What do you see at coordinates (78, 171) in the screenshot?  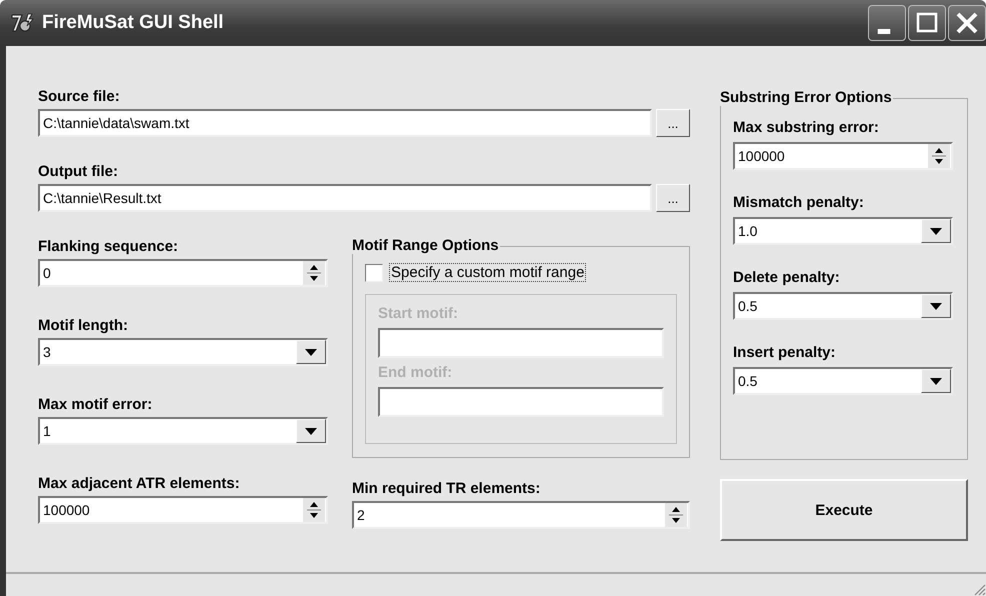 I see `field-label: Output file:` at bounding box center [78, 171].